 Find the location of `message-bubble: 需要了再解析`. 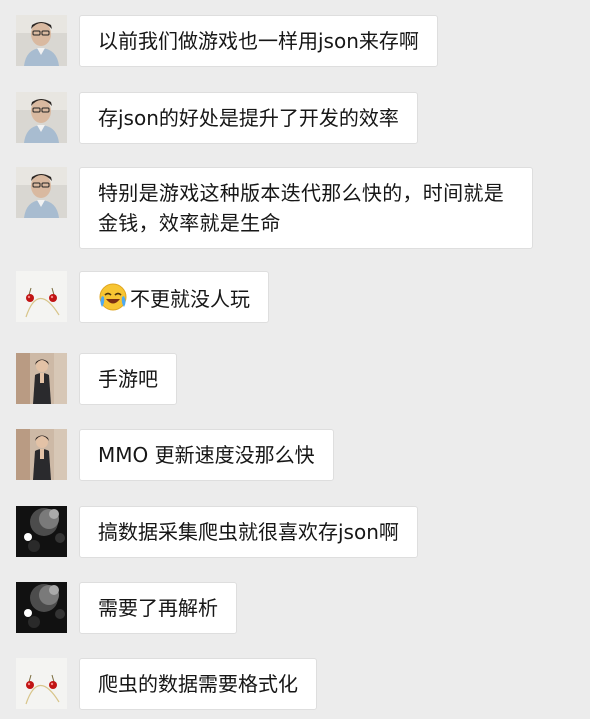

message-bubble: 需要了再解析 is located at coordinates (158, 608).